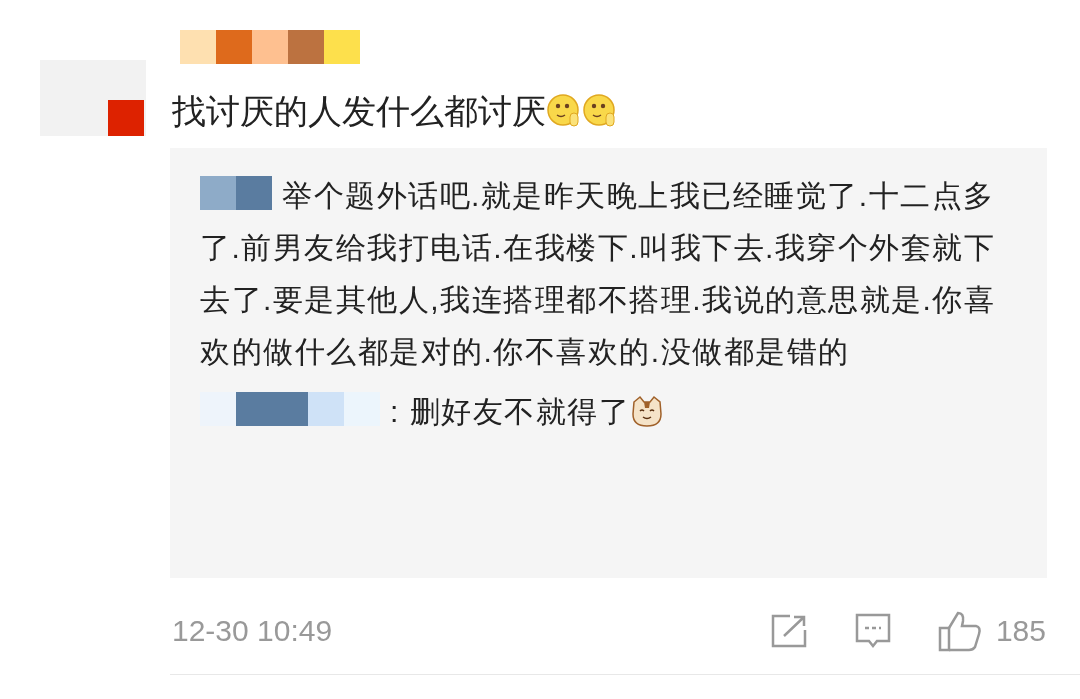  I want to click on cat-emoji-icon, so click(647, 411).